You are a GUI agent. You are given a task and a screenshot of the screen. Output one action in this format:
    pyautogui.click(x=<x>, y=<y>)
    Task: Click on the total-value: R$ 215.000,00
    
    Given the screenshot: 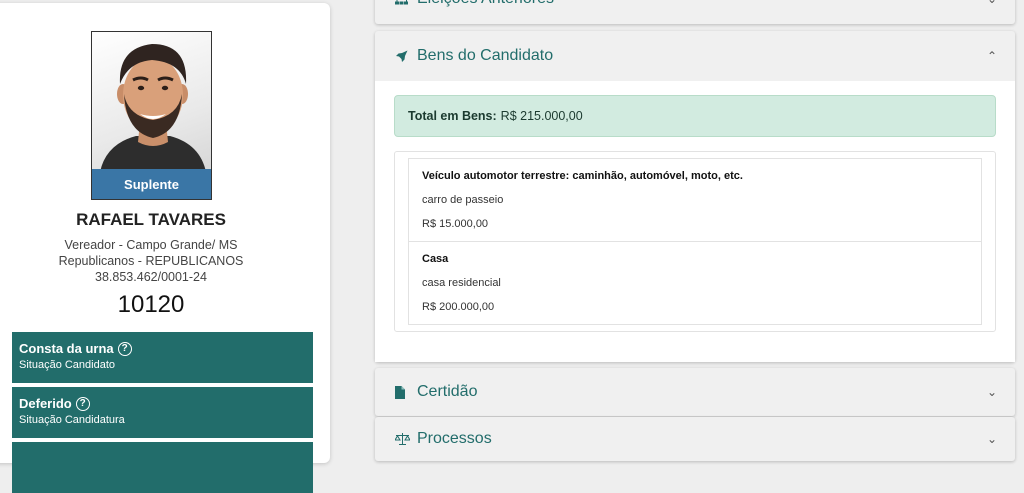 What is the action you would take?
    pyautogui.click(x=541, y=116)
    